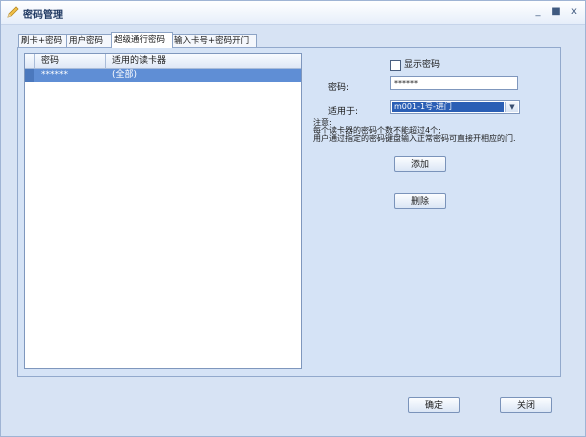  I want to click on show-password-checkbox, so click(395, 65).